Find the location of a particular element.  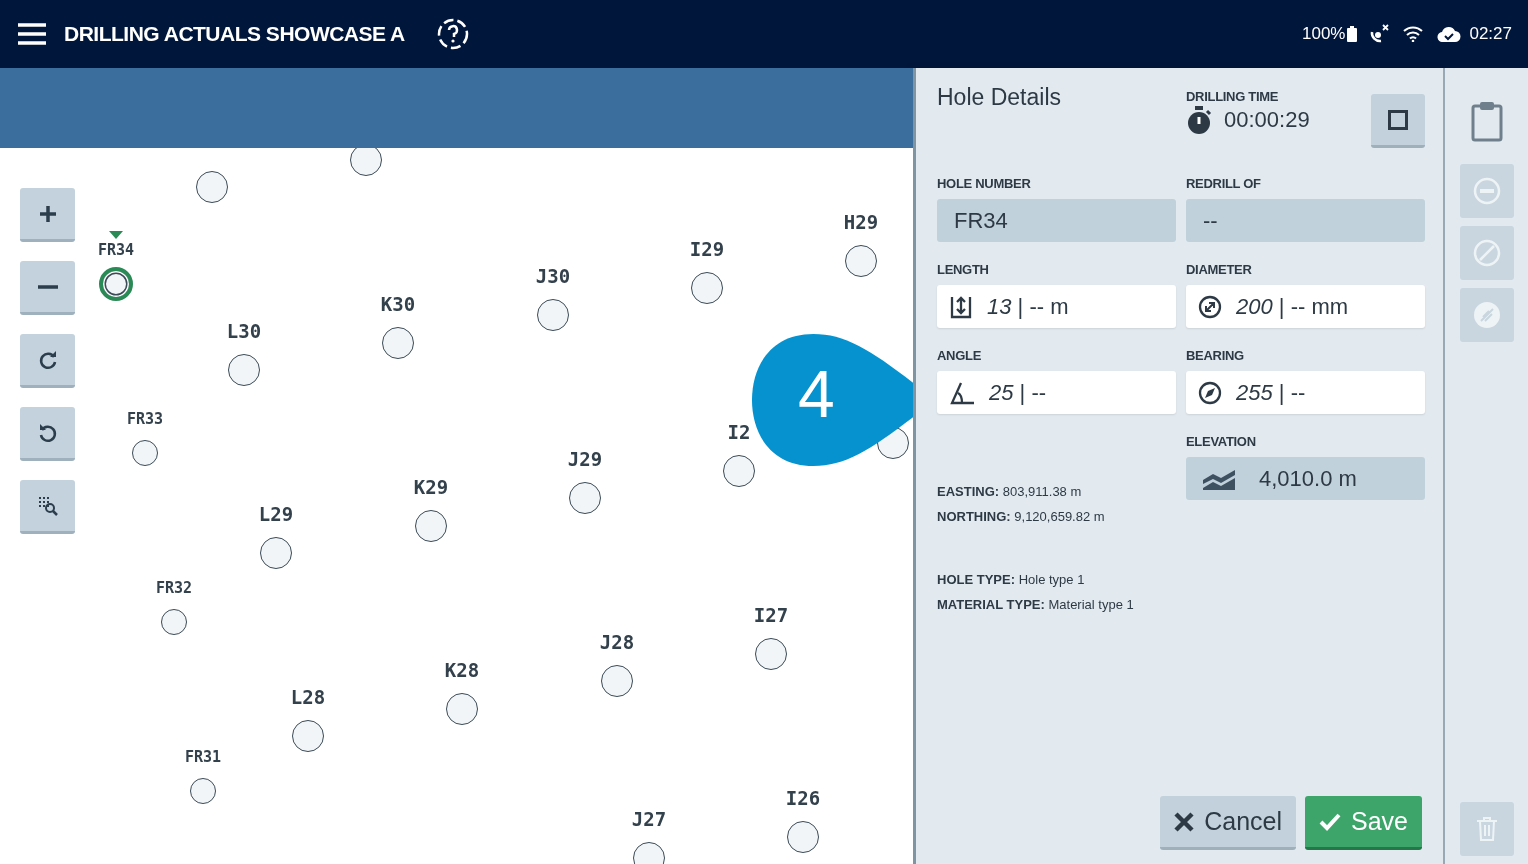

hole-label: FR32 is located at coordinates (174, 588).